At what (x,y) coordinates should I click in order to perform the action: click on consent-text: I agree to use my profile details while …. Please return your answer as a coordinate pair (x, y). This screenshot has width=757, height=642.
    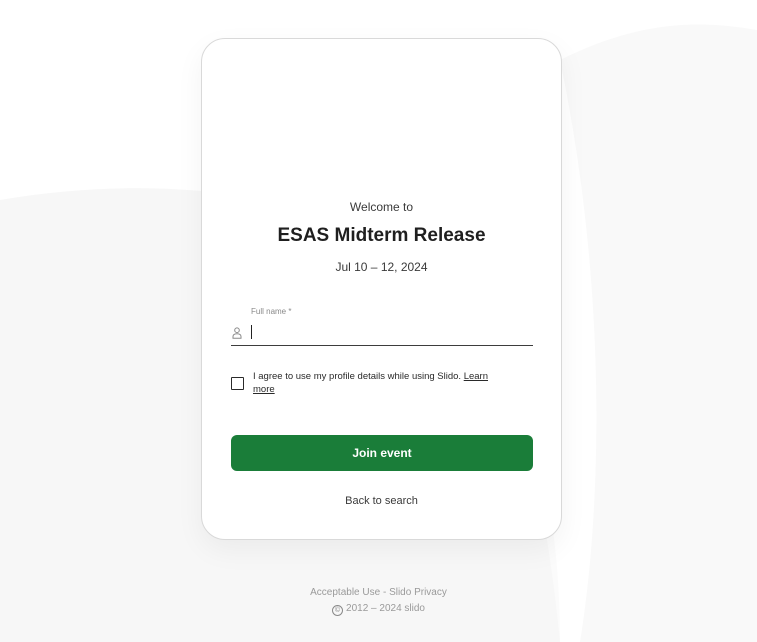
    Looking at the image, I should click on (373, 383).